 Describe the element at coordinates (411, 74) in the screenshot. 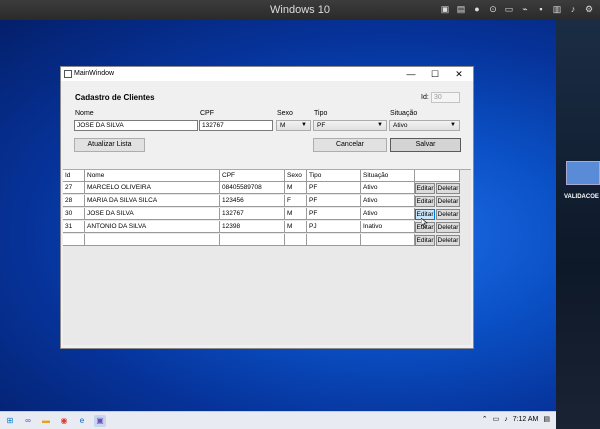

I see `minimize-button: —` at that location.